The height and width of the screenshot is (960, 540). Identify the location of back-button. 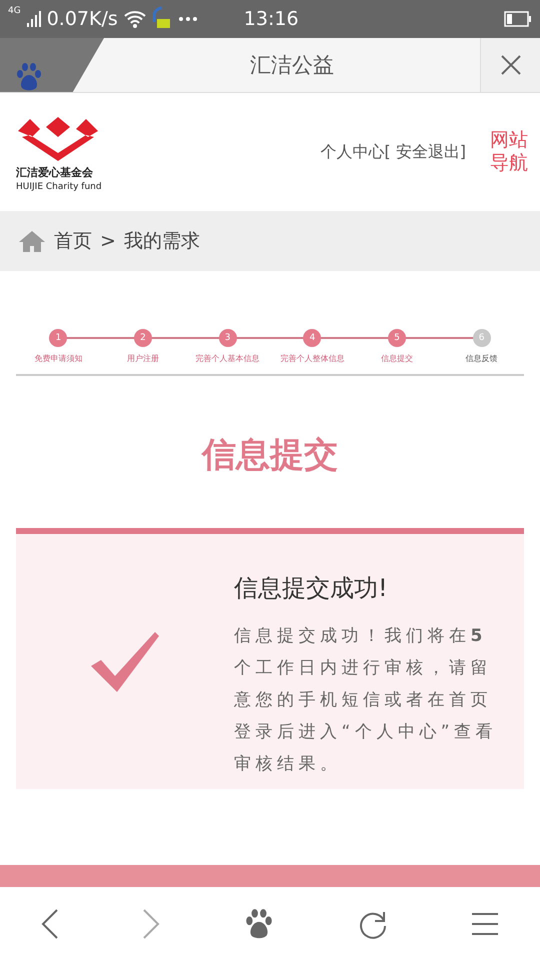
(50, 923).